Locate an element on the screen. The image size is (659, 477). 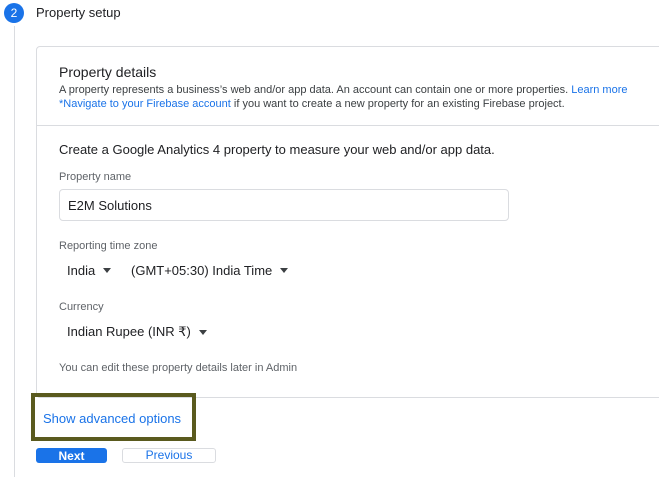
country-select: India is located at coordinates (89, 270).